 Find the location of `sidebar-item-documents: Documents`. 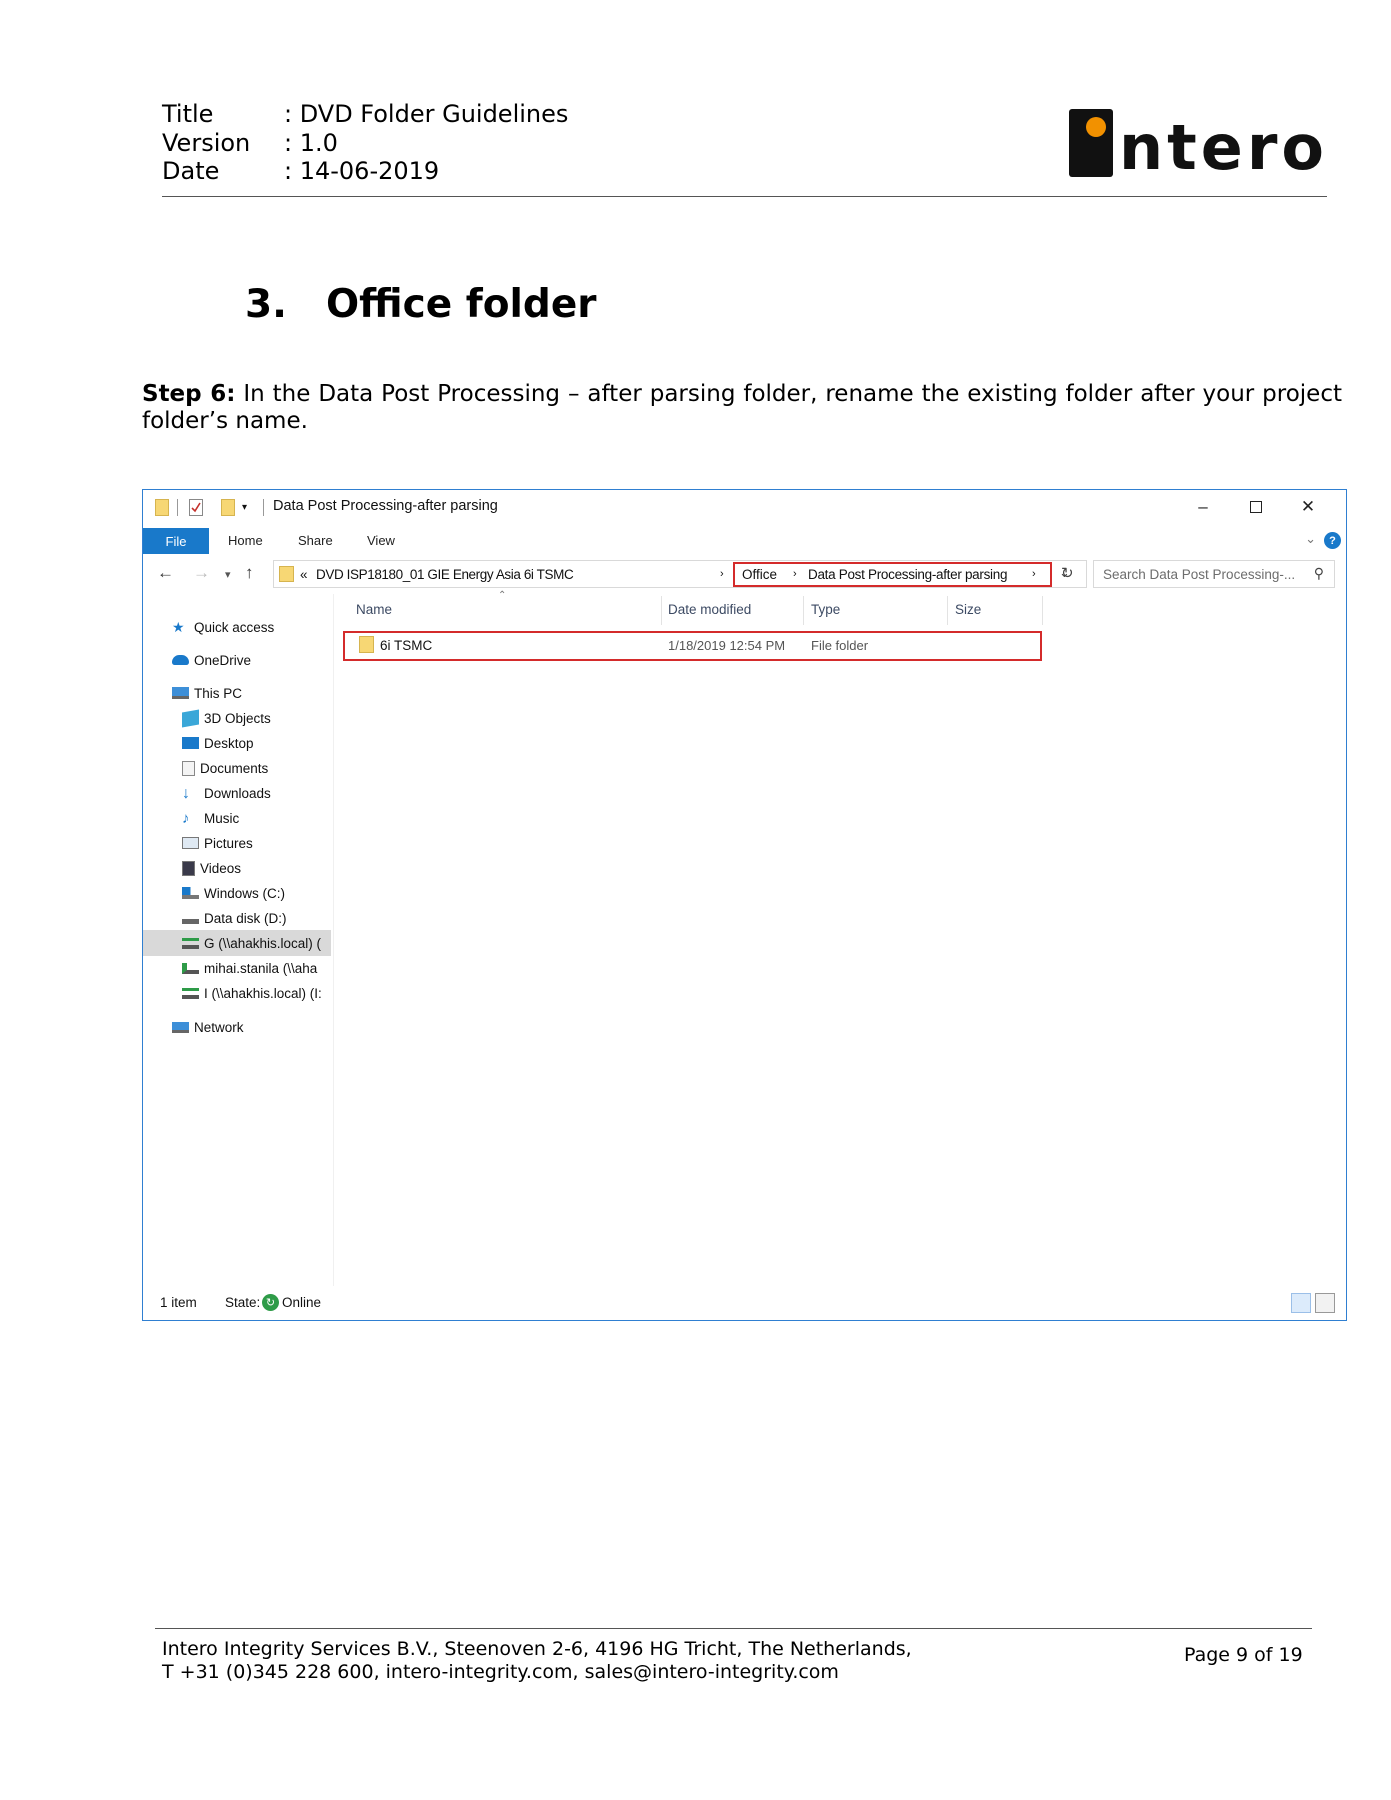

sidebar-item-documents: Documents is located at coordinates (225, 768).